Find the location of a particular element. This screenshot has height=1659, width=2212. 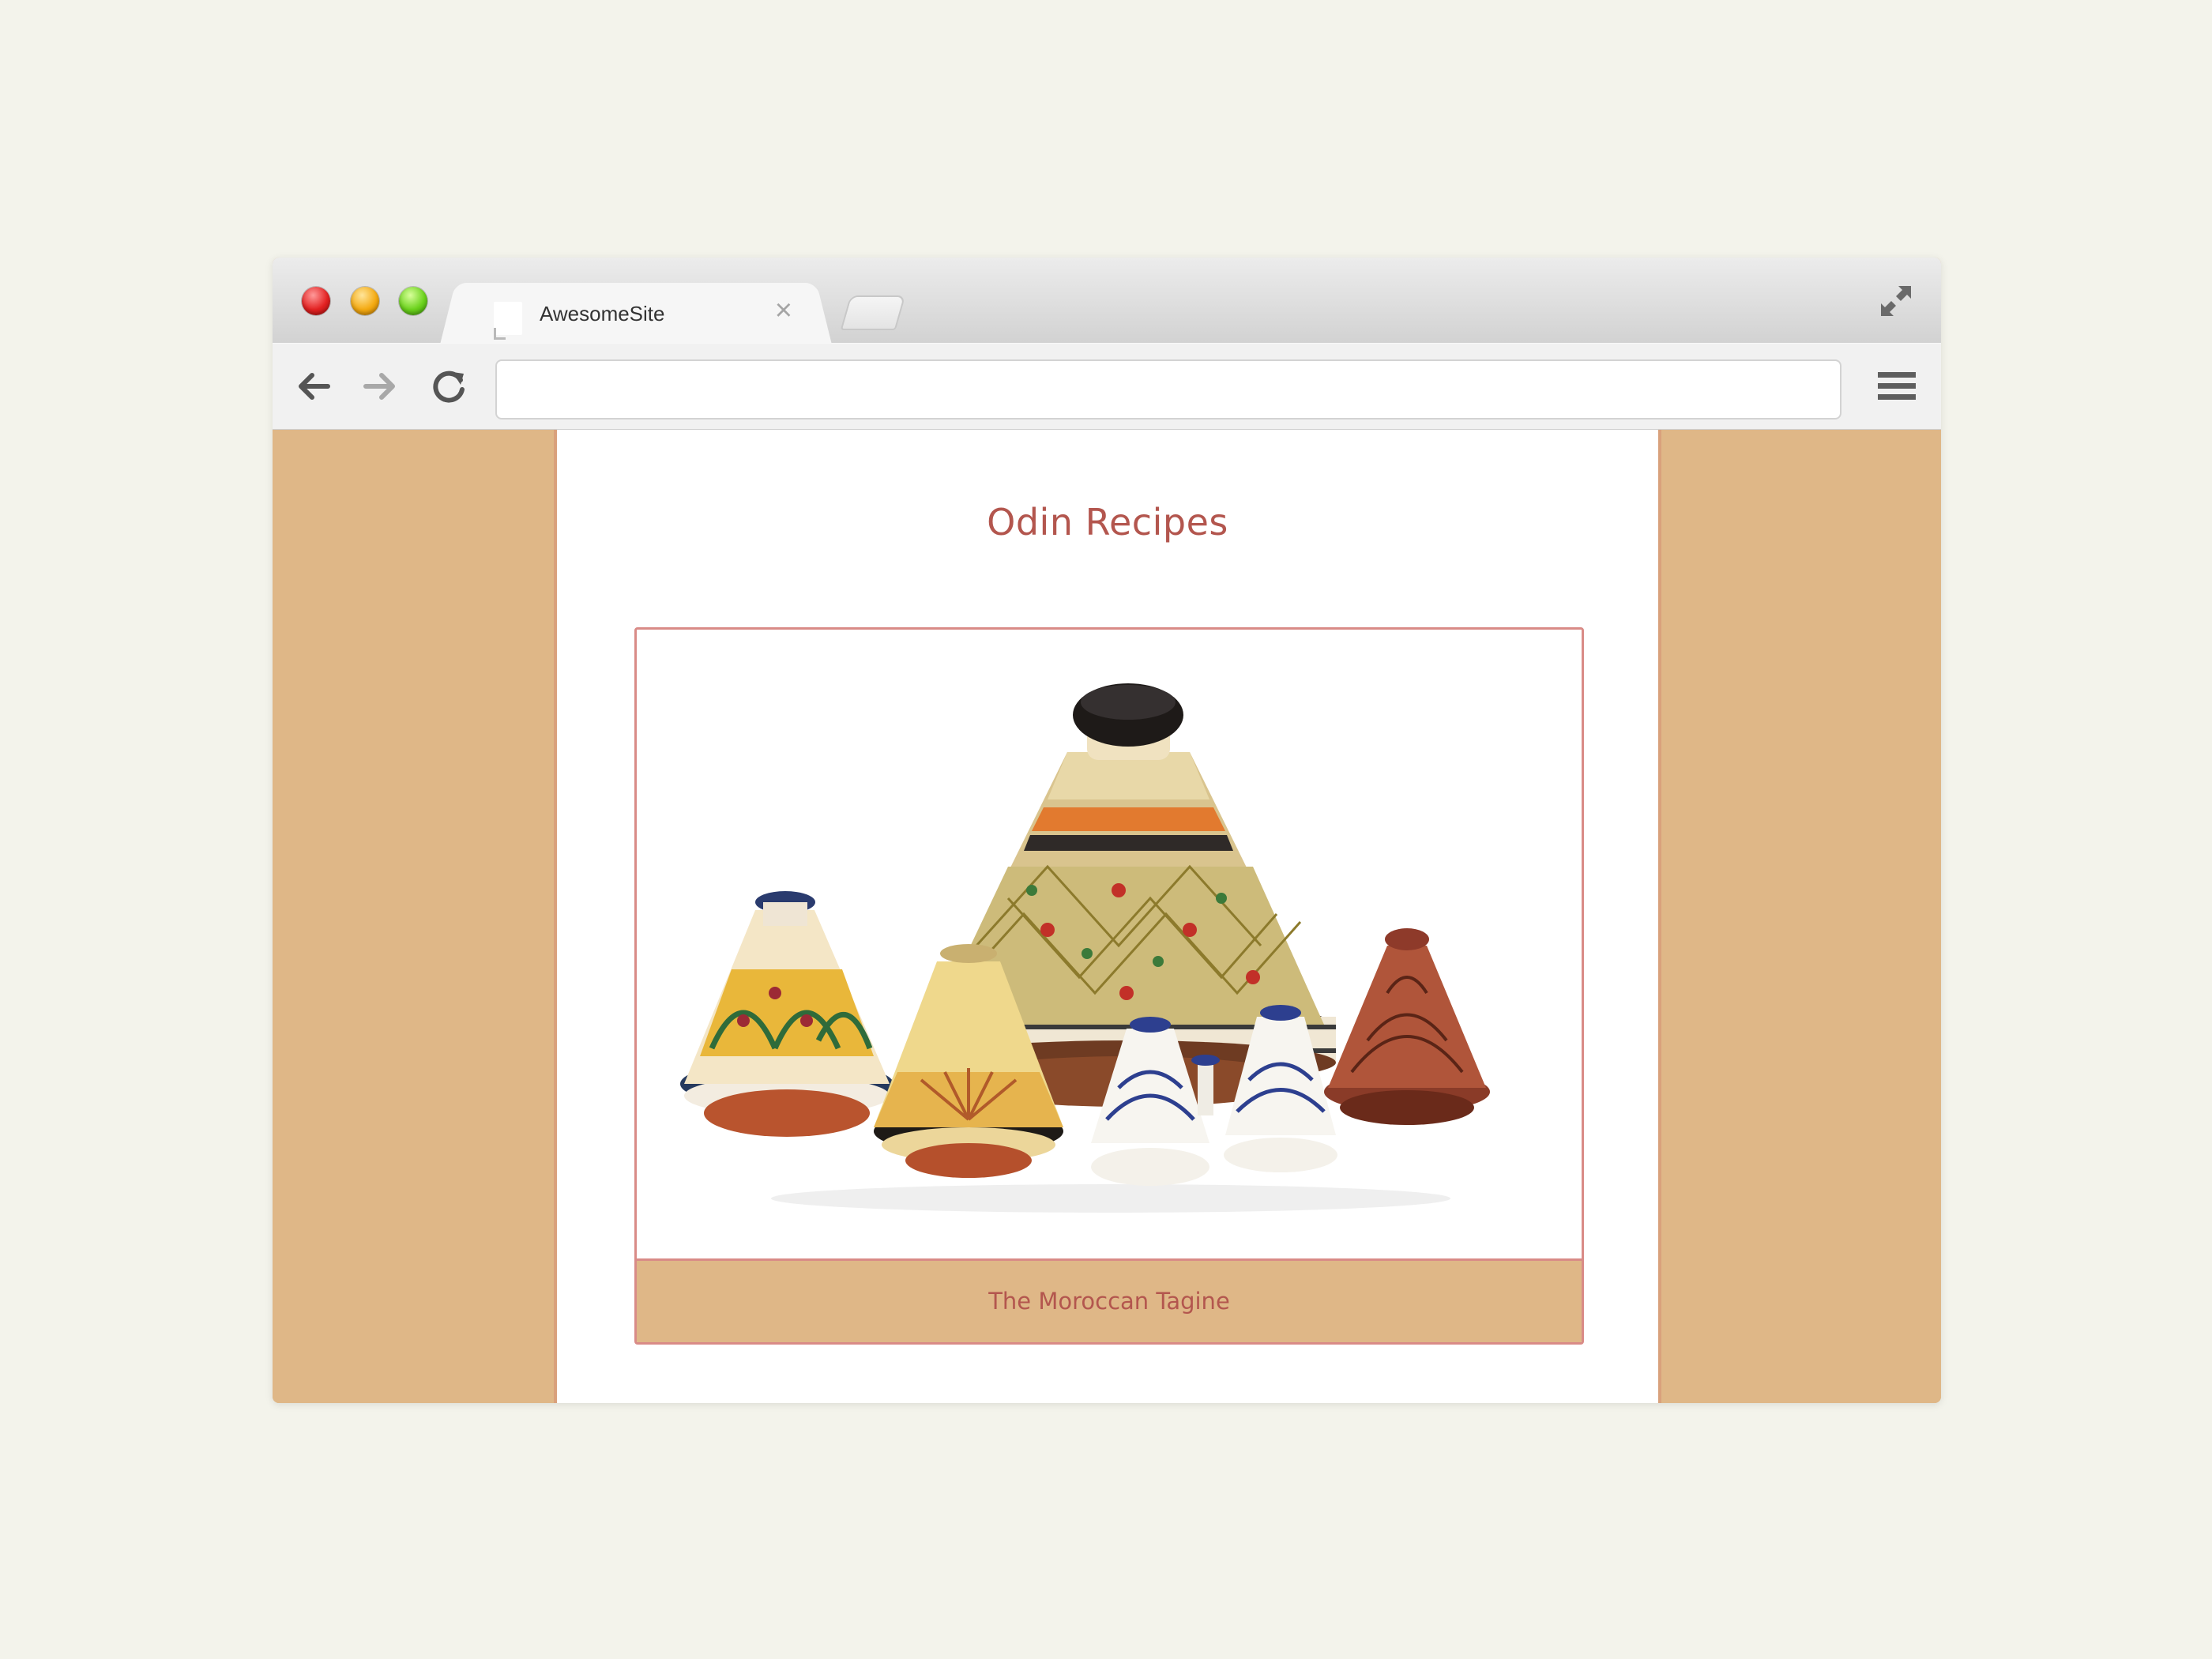

navigation-toolbar is located at coordinates (1107, 387).